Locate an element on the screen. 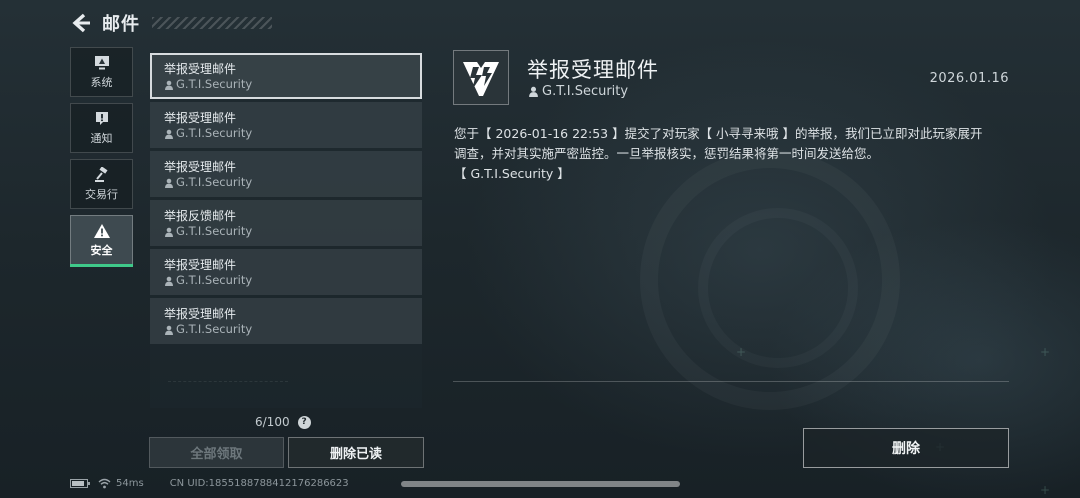 This screenshot has width=1080, height=498. tab-notice: 通知 is located at coordinates (101, 128).